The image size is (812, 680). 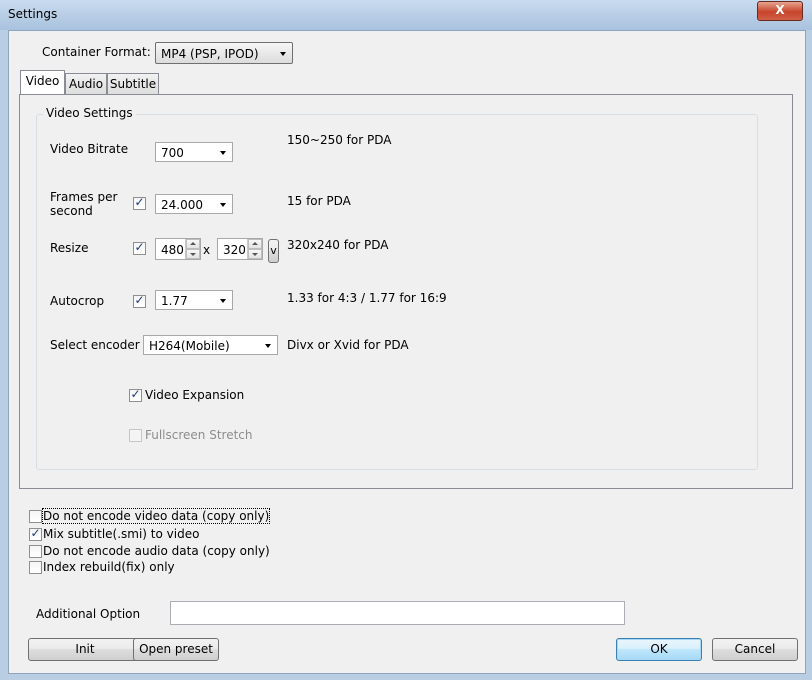 What do you see at coordinates (135, 435) in the screenshot?
I see `fullscreen-stretch-checkbox` at bounding box center [135, 435].